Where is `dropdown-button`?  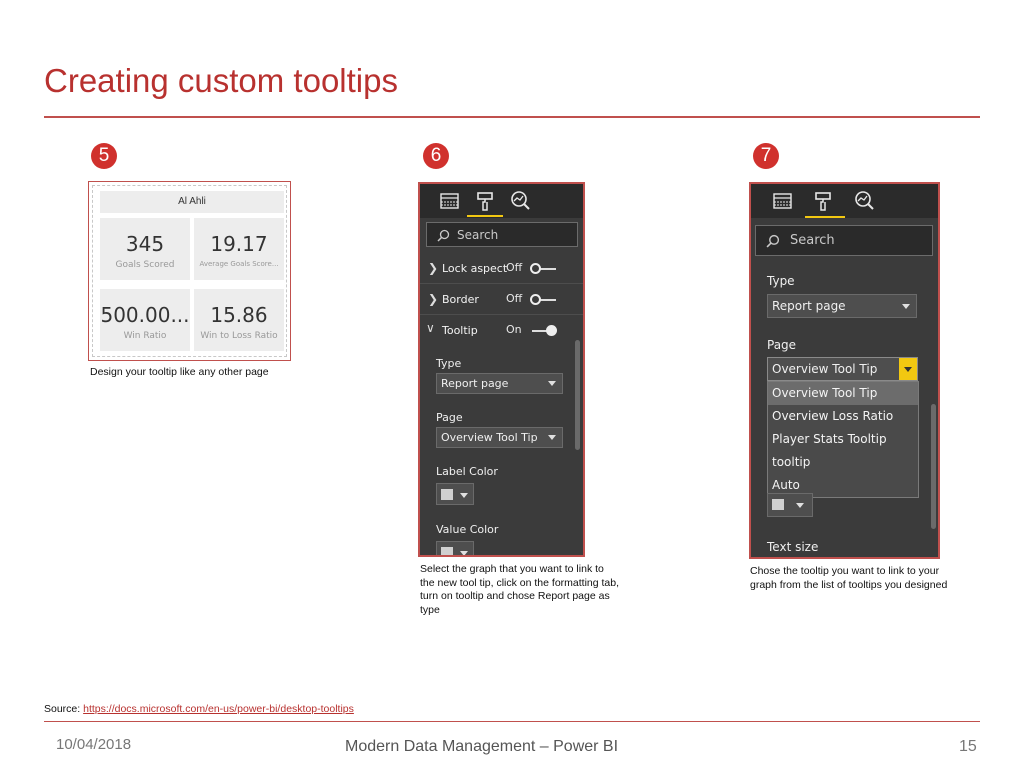 dropdown-button is located at coordinates (908, 369).